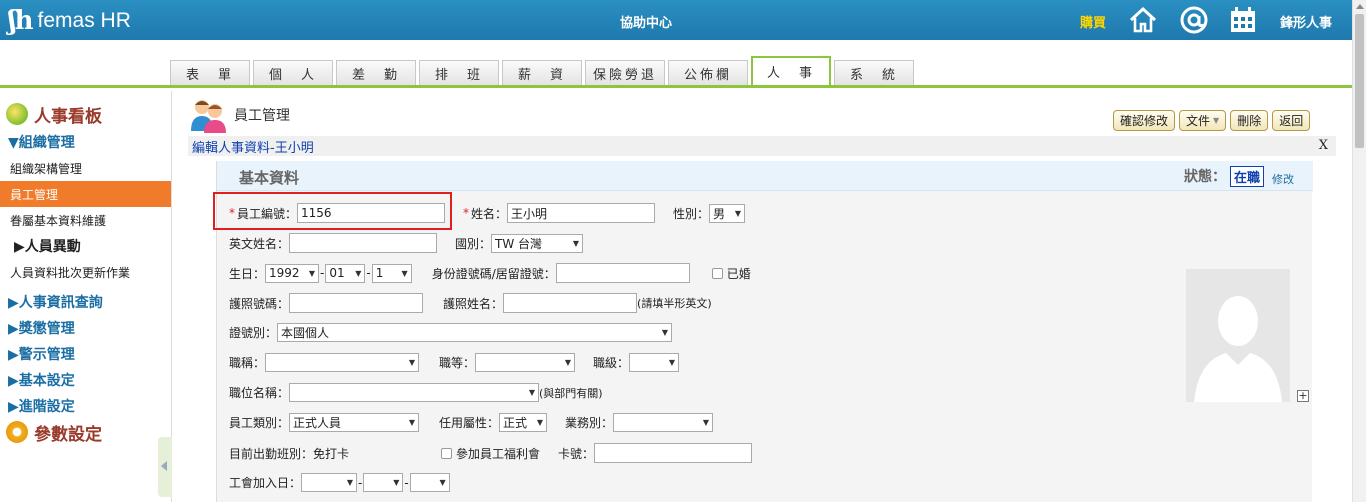 The image size is (1366, 502). I want to click on form-row-8: 員工類別： 正式人員 ▼ 任用屬性： 正式 ▼ 業務別： ▼, so click(471, 422).